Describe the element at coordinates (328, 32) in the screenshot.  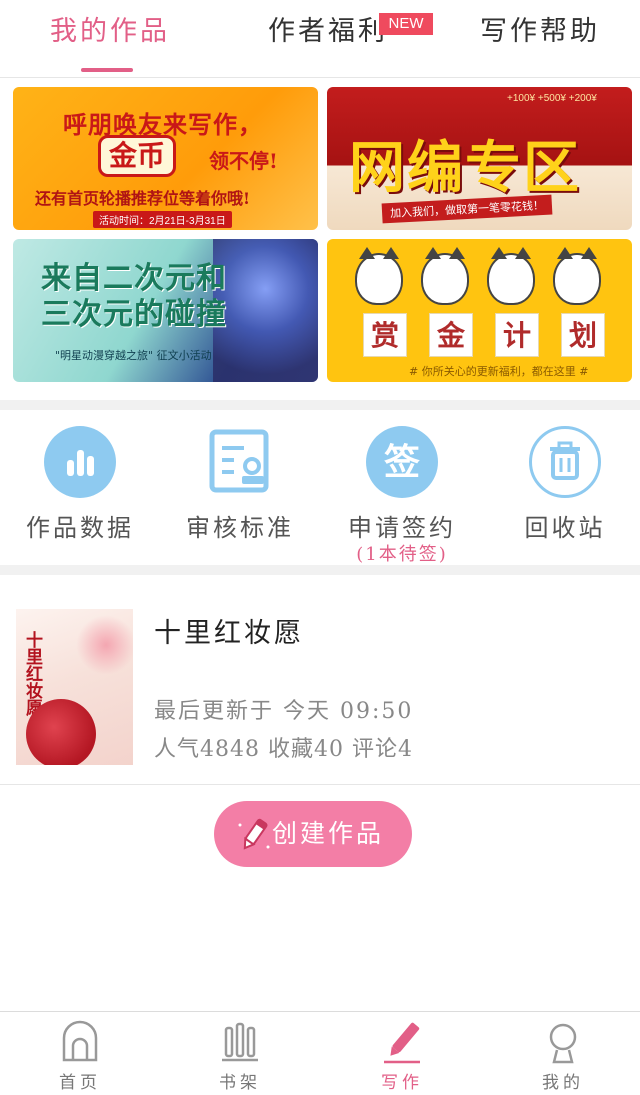
I see `tab-author-benefits: 作者福利` at that location.